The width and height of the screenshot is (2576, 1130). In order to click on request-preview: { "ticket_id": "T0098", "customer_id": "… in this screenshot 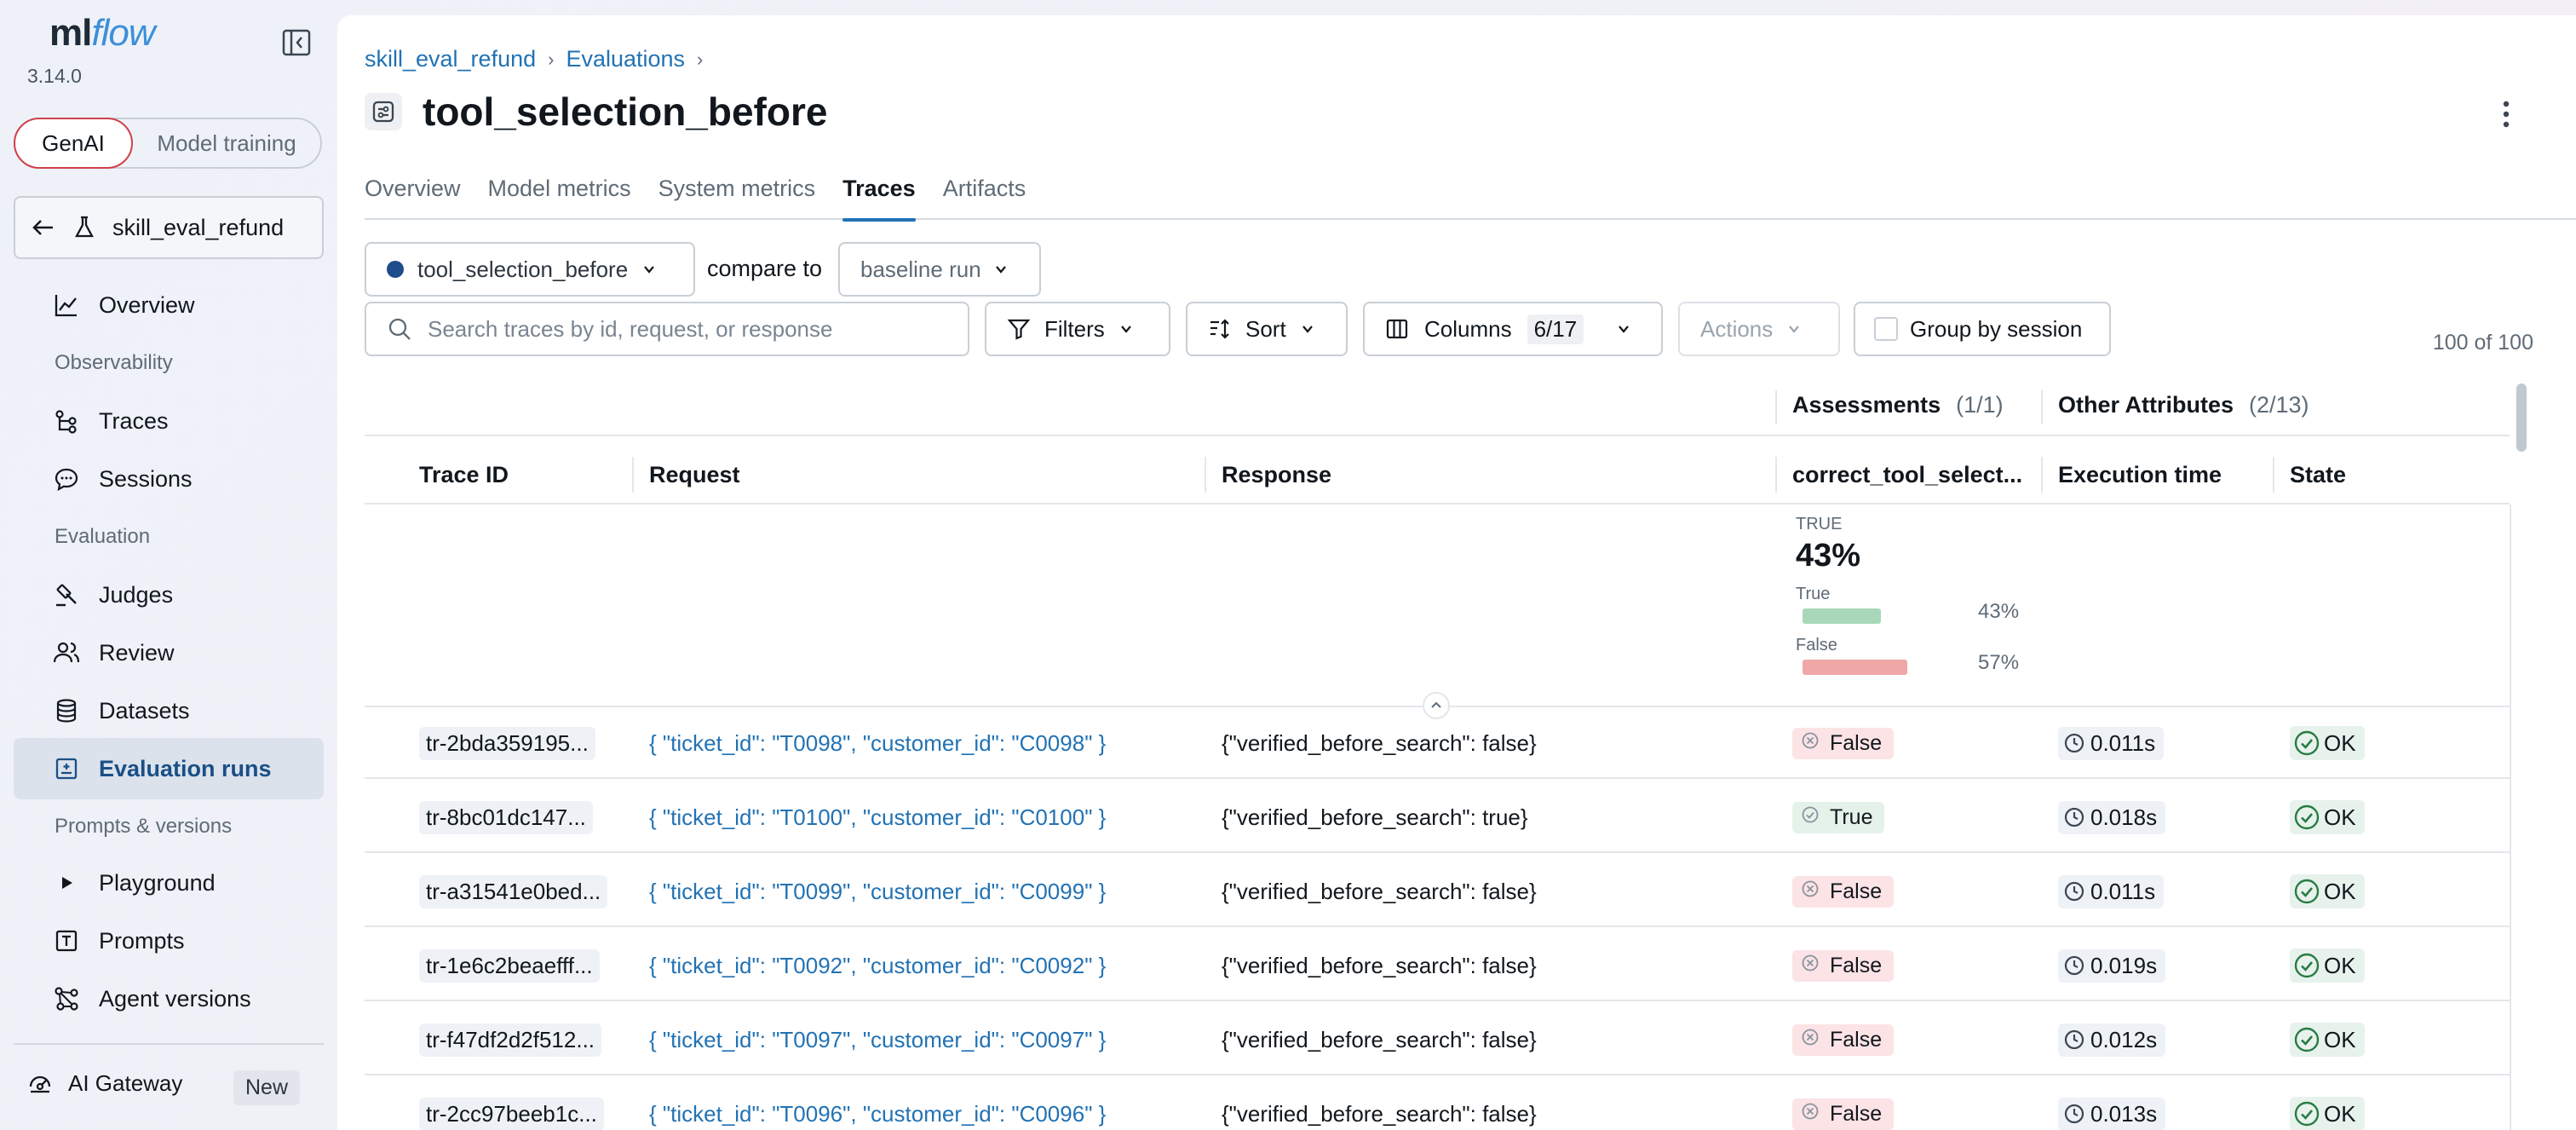, I will do `click(878, 743)`.